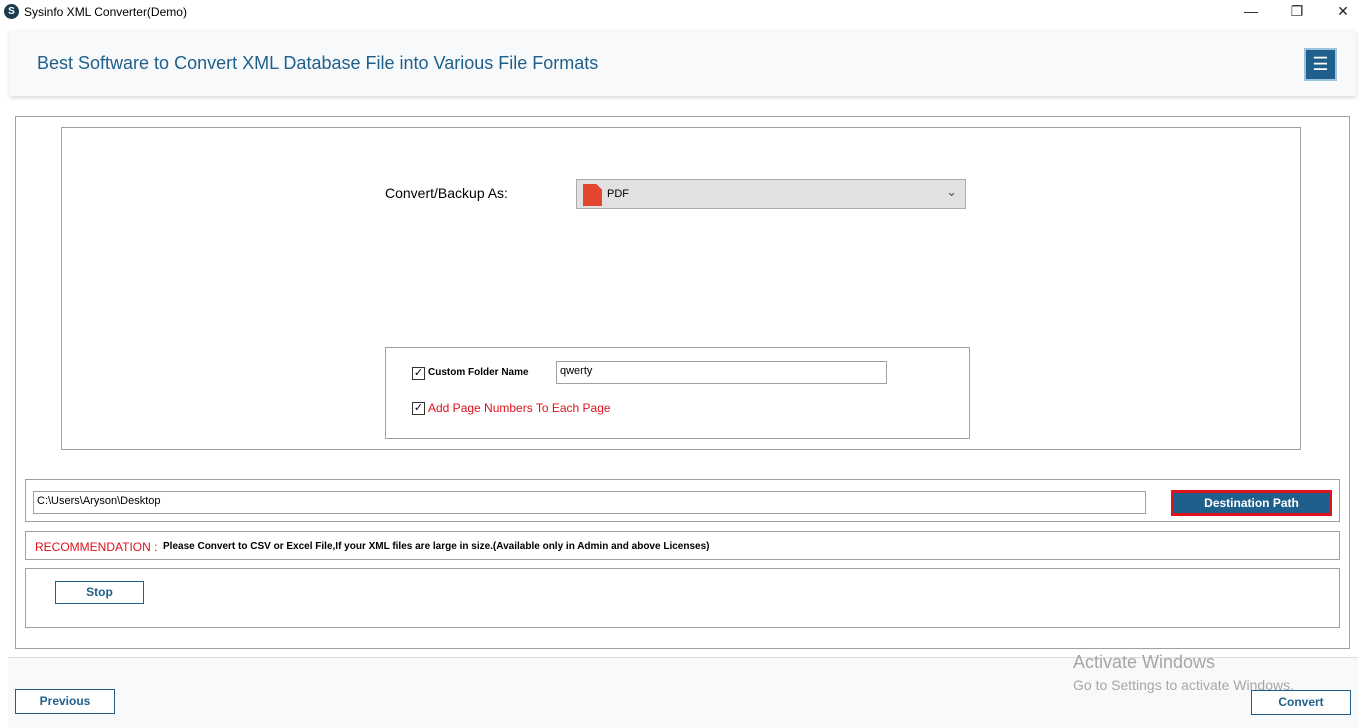 This screenshot has width=1366, height=728. I want to click on destination-path-input: C:\Users\Aryson\Desktop, so click(589, 502).